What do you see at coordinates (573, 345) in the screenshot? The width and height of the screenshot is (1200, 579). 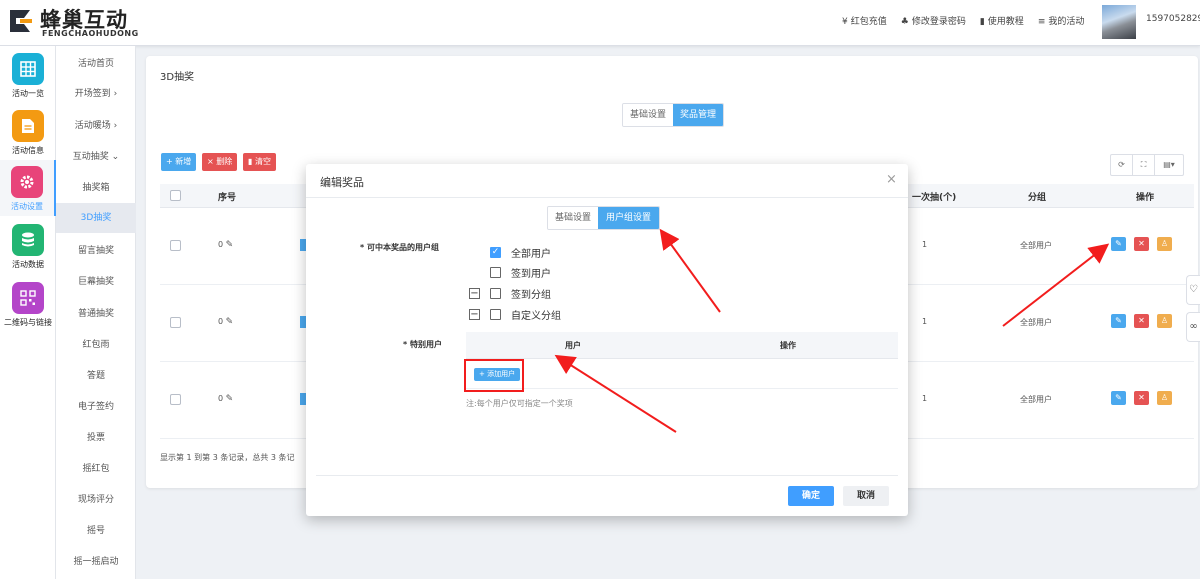 I see `col-user: 用户` at bounding box center [573, 345].